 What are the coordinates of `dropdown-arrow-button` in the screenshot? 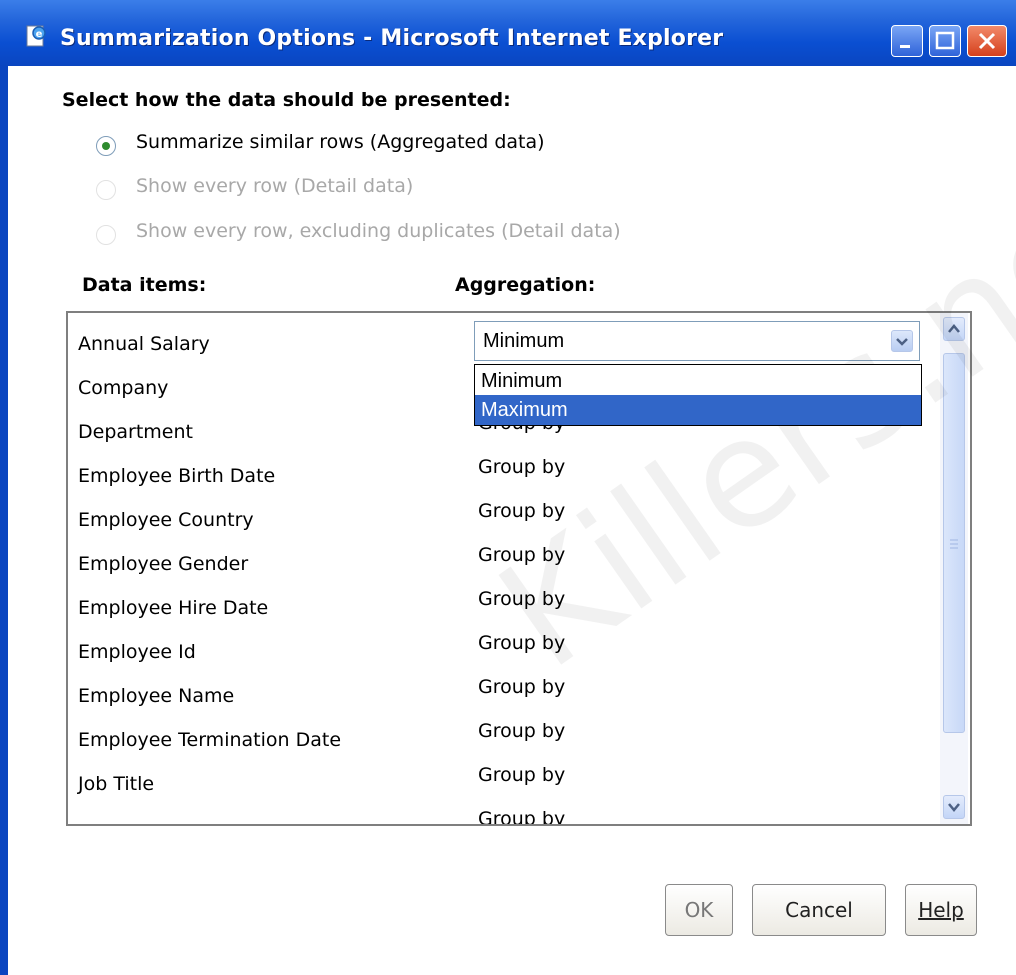 It's located at (902, 341).